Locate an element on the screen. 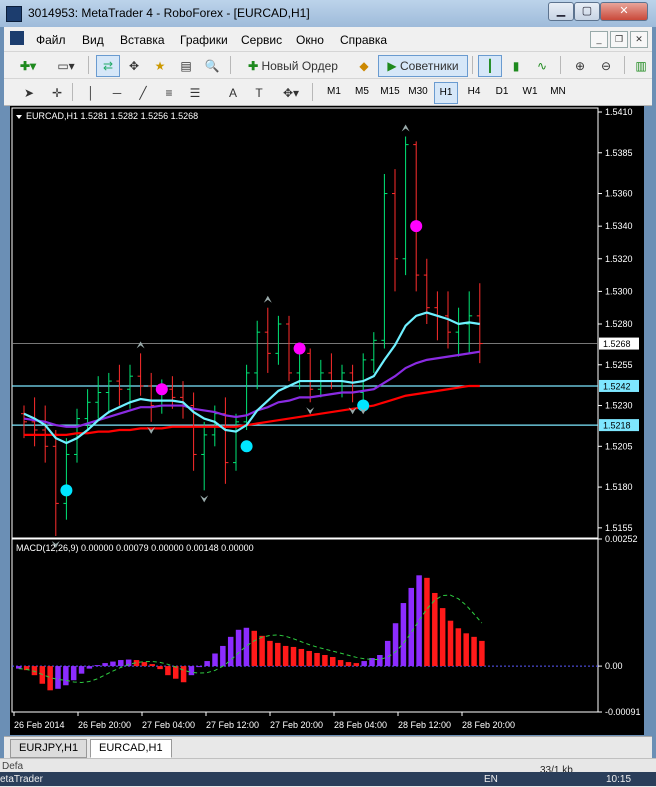  profiles-icon: ▭▾ is located at coordinates (66, 66).